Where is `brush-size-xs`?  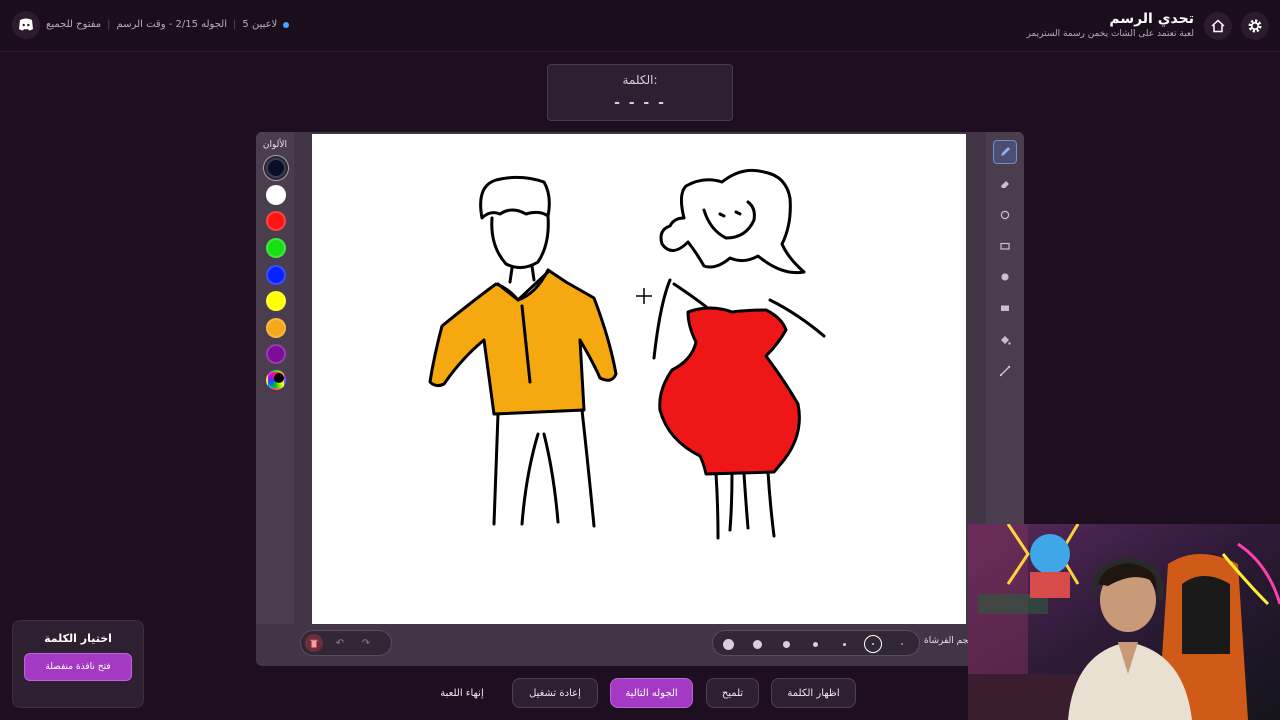 brush-size-xs is located at coordinates (873, 644).